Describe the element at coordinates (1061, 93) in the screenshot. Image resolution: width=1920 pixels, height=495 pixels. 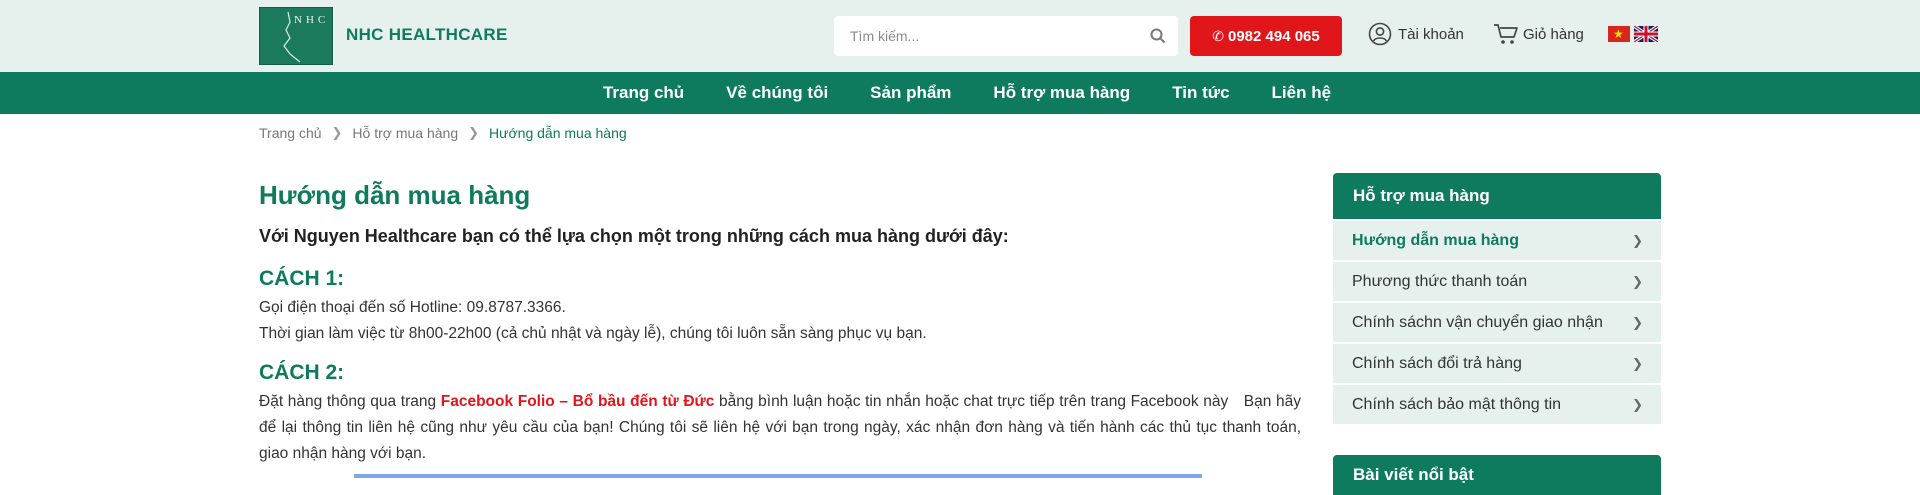
I see `nav-item-support: Hỗ trợ mua hàng` at that location.